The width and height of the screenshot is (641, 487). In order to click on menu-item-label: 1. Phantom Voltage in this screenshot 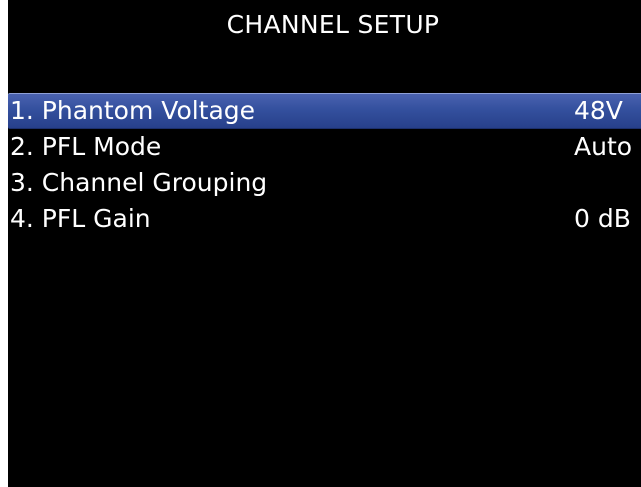, I will do `click(133, 110)`.